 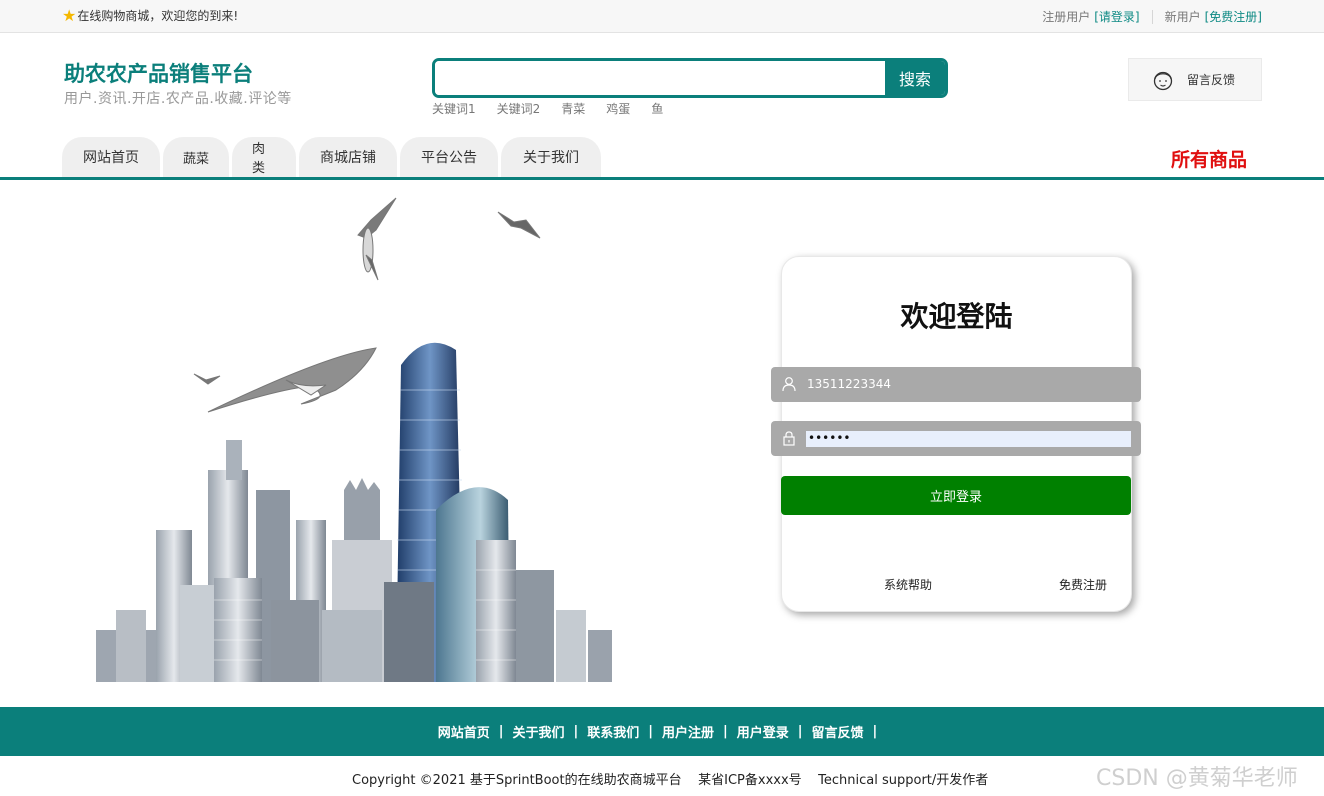 What do you see at coordinates (956, 384) in the screenshot?
I see `username-field: 13511223344` at bounding box center [956, 384].